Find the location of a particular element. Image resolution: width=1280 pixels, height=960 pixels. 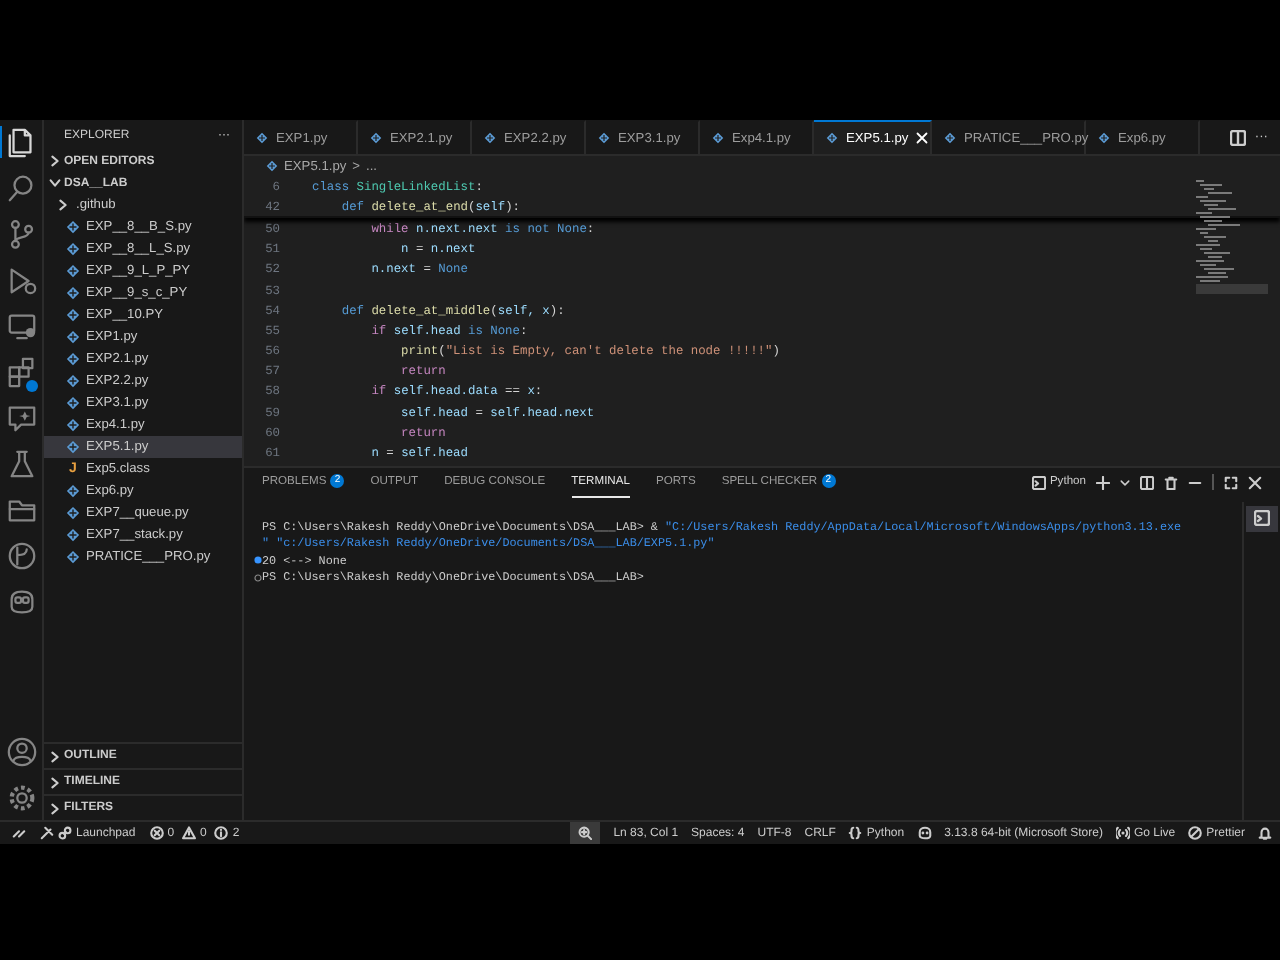

maximize-icon is located at coordinates (1231, 482).